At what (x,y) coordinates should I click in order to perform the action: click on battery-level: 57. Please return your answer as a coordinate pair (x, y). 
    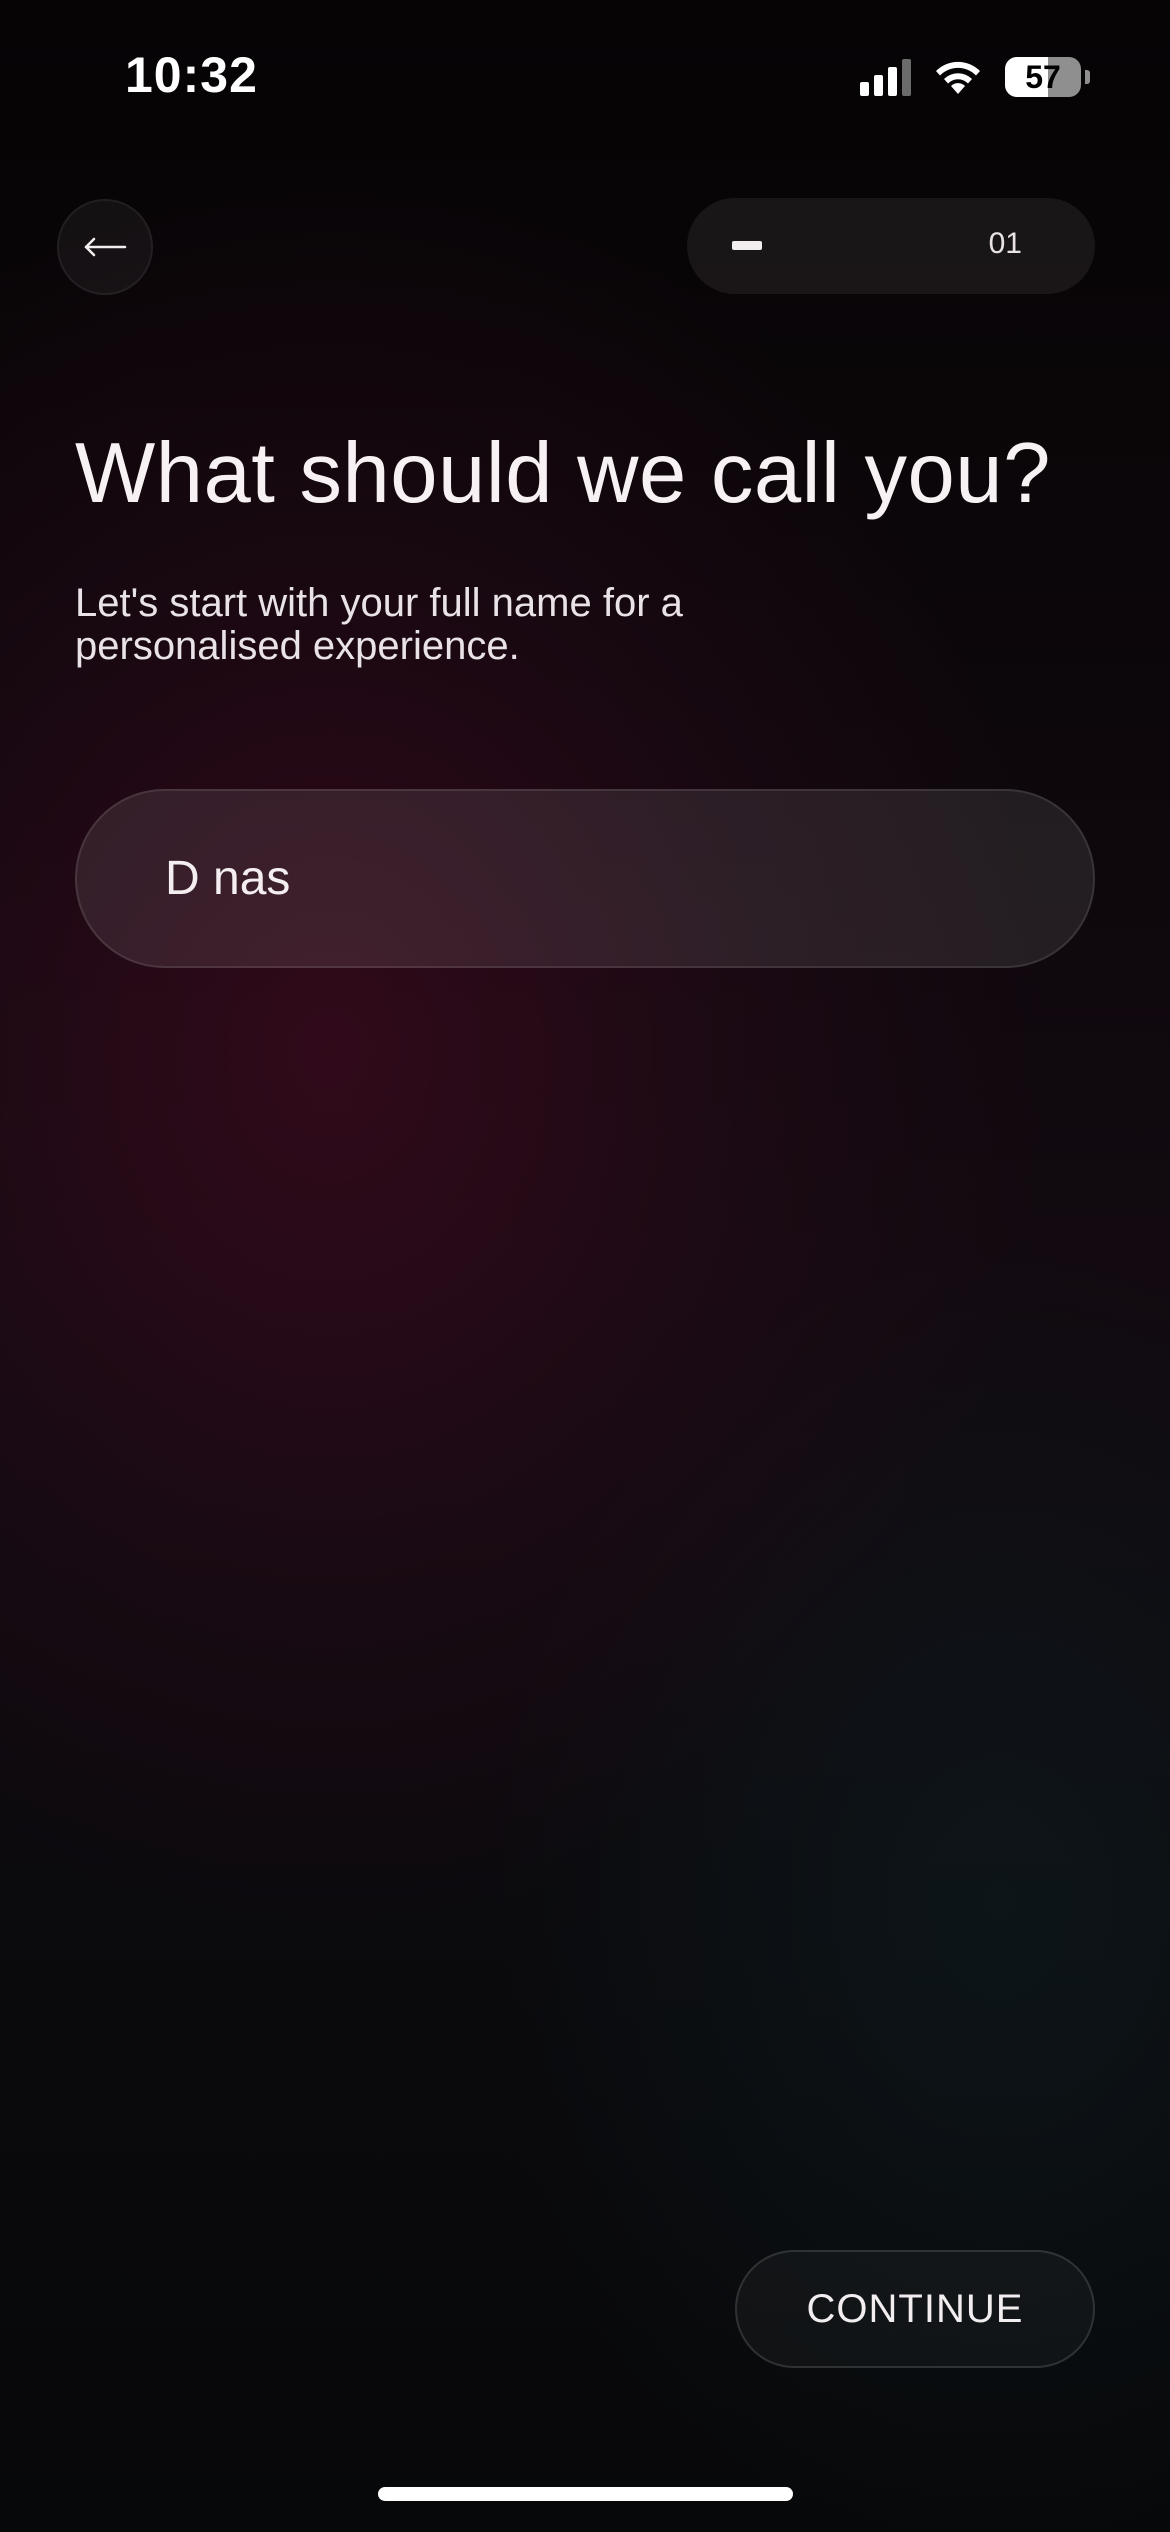
    Looking at the image, I should click on (1043, 76).